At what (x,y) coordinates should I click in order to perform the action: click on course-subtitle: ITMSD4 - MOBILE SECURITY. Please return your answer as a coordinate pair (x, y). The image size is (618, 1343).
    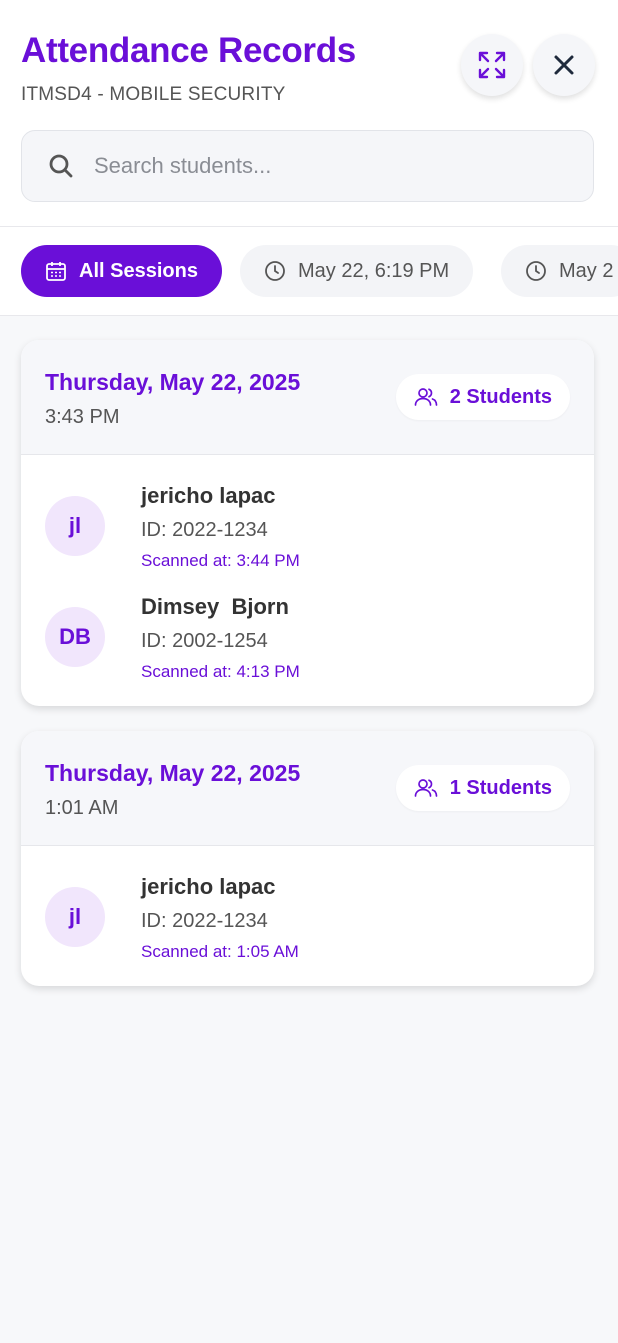
    Looking at the image, I should click on (153, 94).